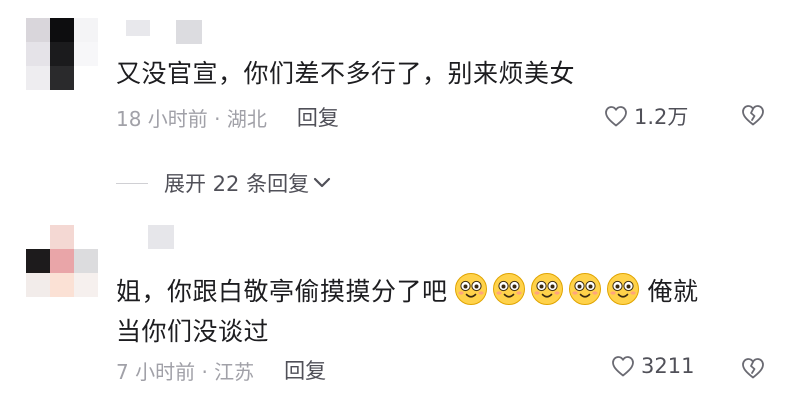  What do you see at coordinates (673, 291) in the screenshot?
I see `comment-text-part: 俺就` at bounding box center [673, 291].